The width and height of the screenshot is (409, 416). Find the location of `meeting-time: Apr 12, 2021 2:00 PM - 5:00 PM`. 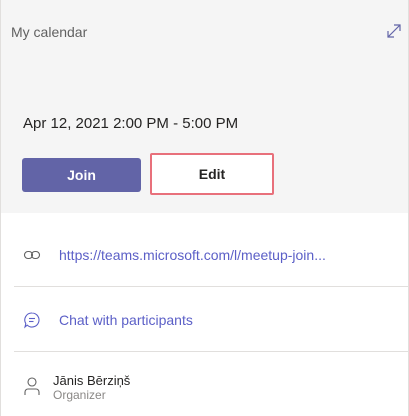

meeting-time: Apr 12, 2021 2:00 PM - 5:00 PM is located at coordinates (131, 123).